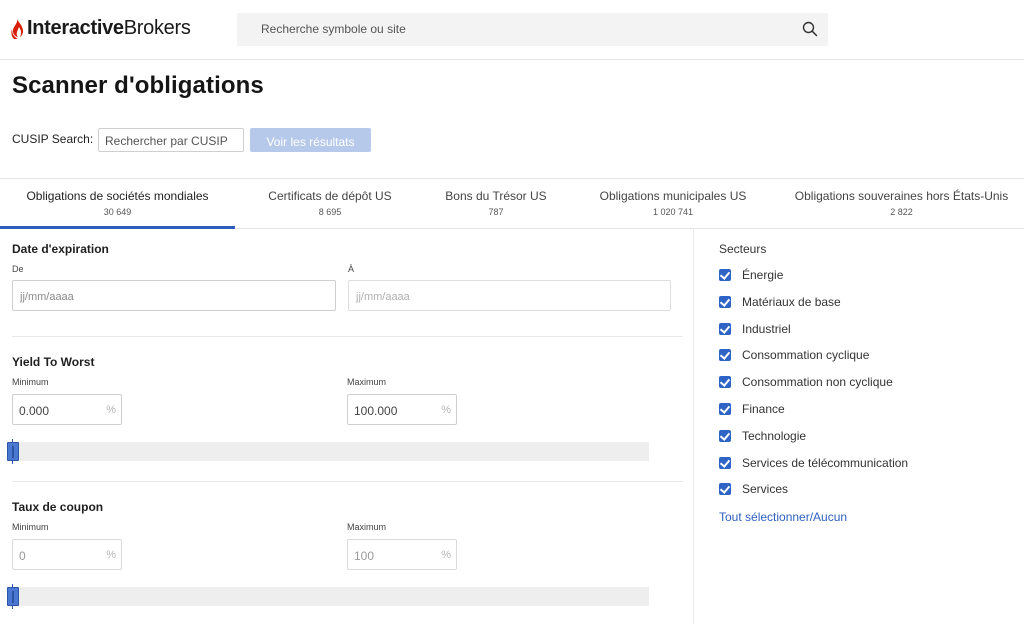  I want to click on site-search-input: Recherche symbole ou site, so click(532, 29).